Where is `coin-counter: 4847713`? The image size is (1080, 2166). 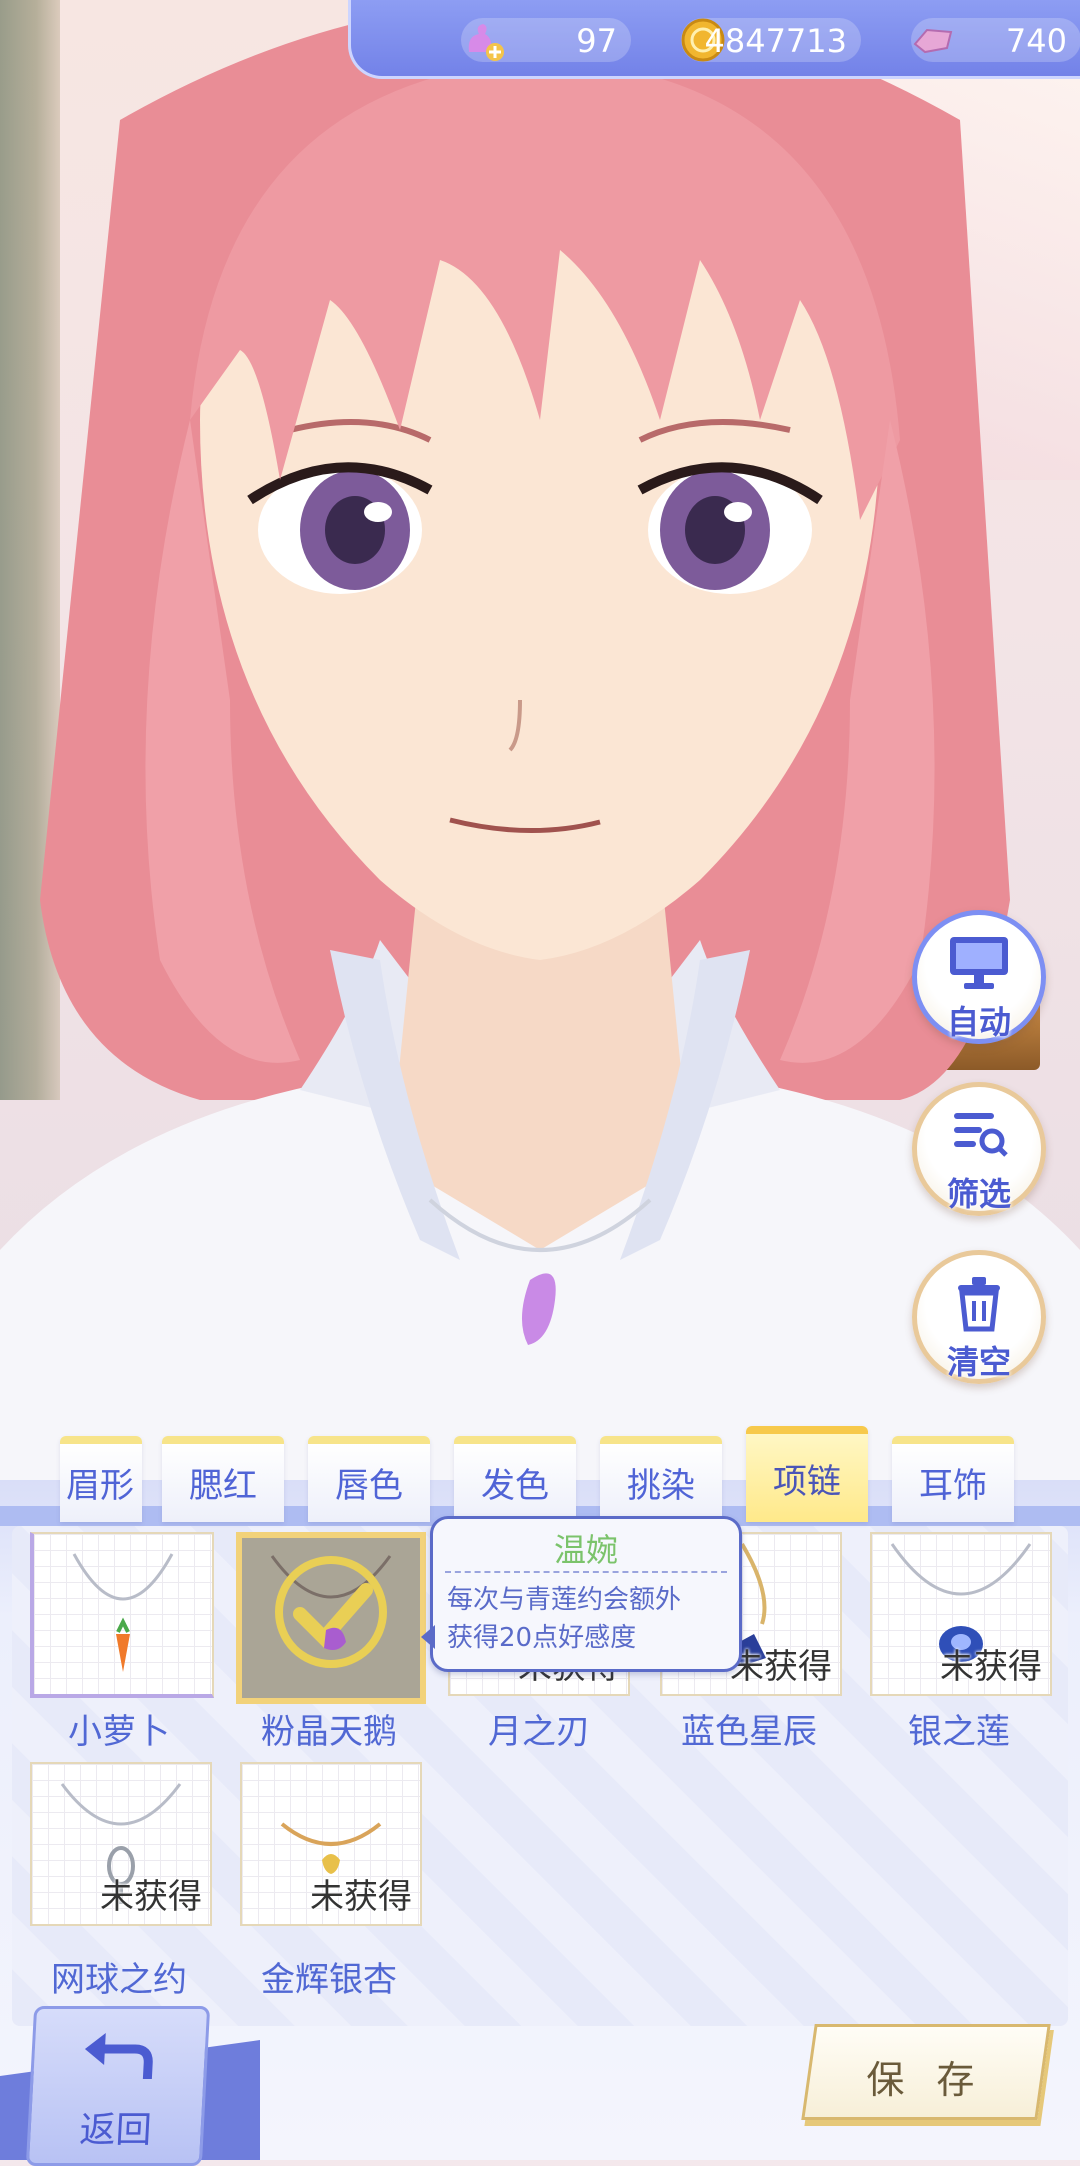
coin-counter: 4847713 is located at coordinates (771, 40).